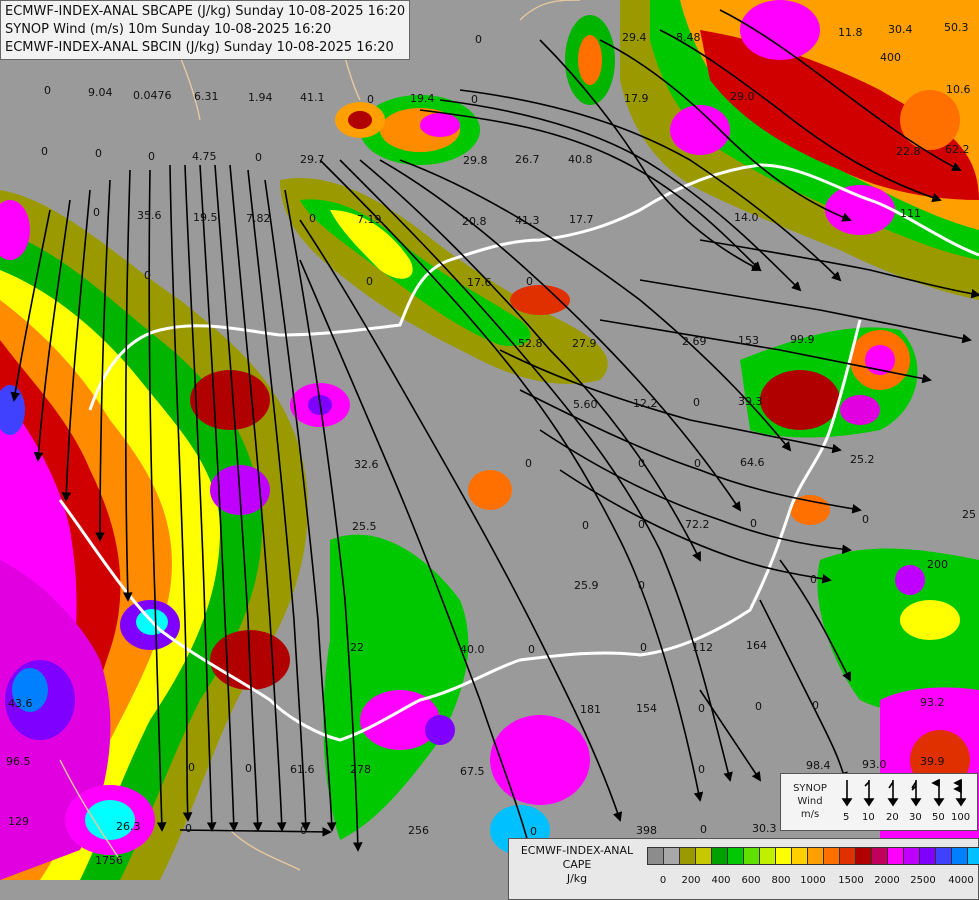 This screenshot has width=979, height=900. What do you see at coordinates (691, 880) in the screenshot?
I see `cape-legend-tick: 200` at bounding box center [691, 880].